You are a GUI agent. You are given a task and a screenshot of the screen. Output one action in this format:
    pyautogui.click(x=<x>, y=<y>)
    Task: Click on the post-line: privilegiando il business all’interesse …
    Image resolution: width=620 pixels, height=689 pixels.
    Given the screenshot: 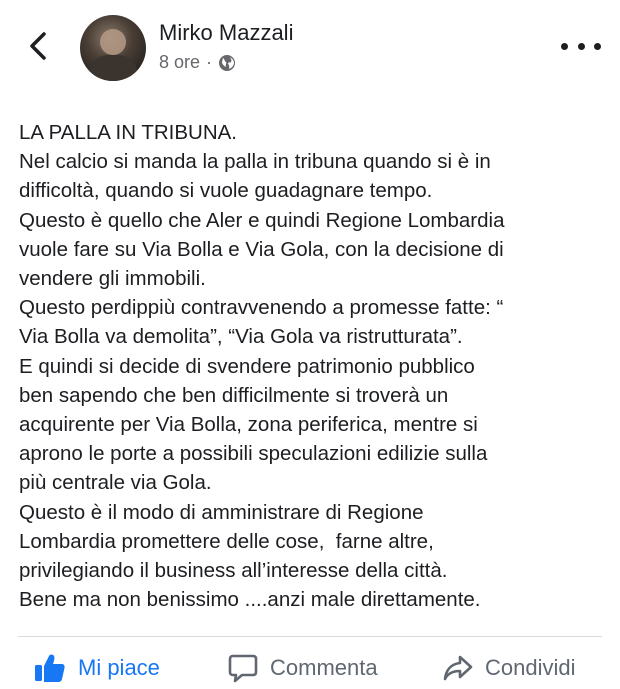 What is the action you would take?
    pyautogui.click(x=233, y=571)
    